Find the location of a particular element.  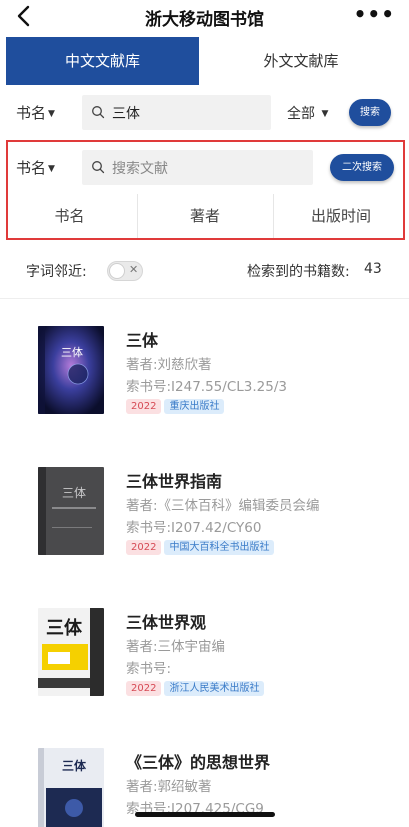

search-button: 搜索 is located at coordinates (370, 112).